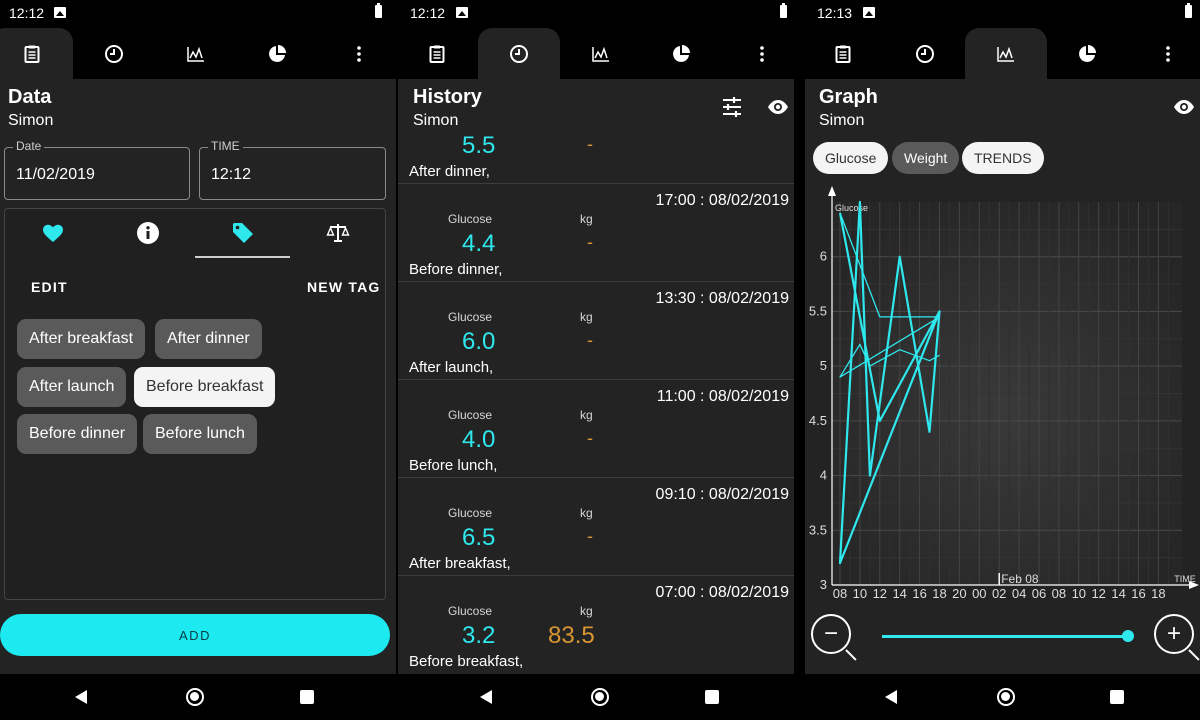 This screenshot has width=1200, height=720. Describe the element at coordinates (818, 529) in the screenshot. I see `y-tick-label: 3.5` at that location.